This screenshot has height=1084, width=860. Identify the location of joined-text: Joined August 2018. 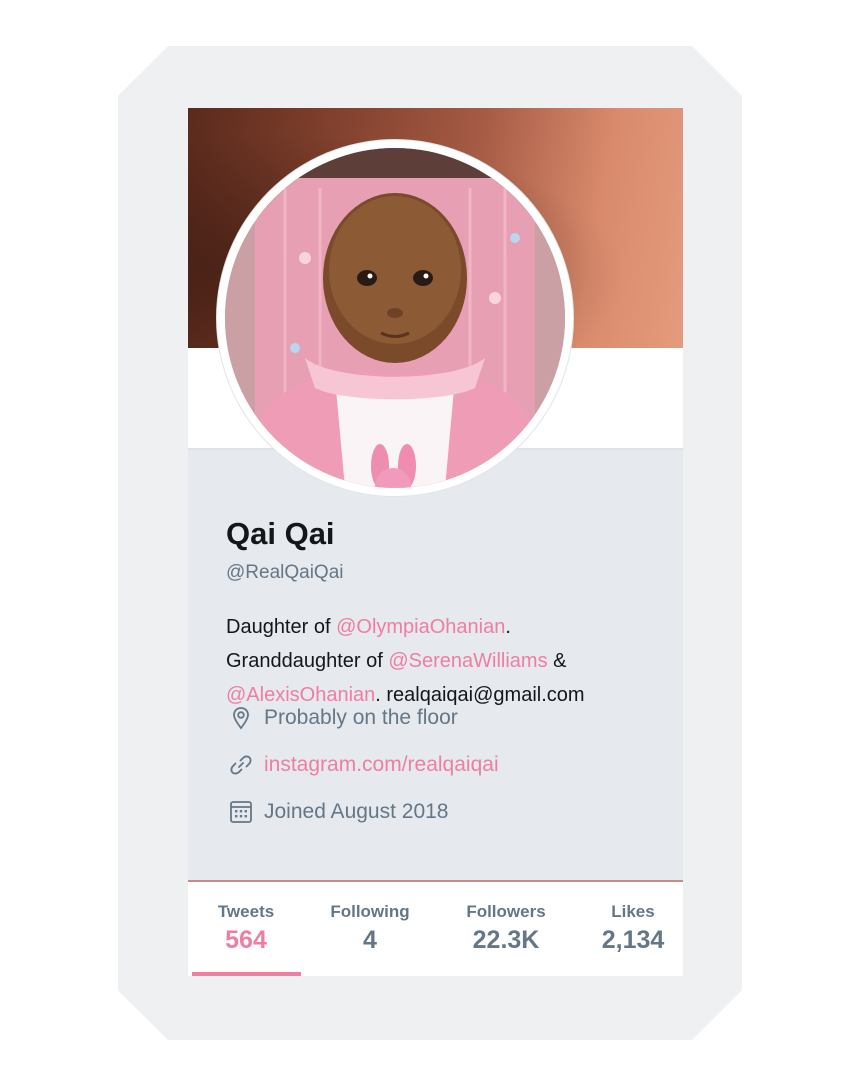
(356, 811).